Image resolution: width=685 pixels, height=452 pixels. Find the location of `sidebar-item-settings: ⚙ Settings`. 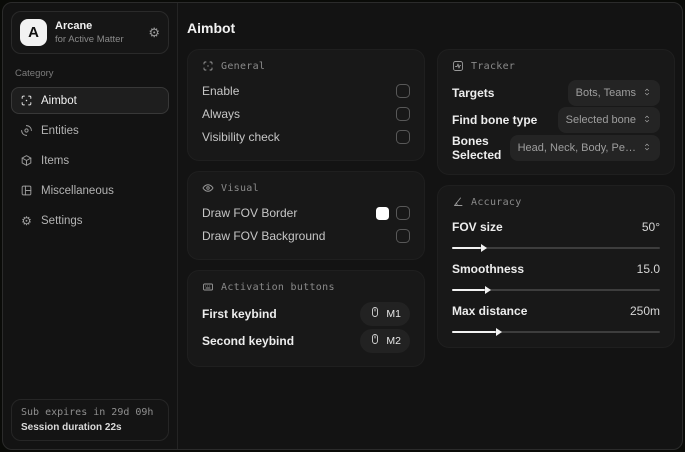

sidebar-item-settings: ⚙ Settings is located at coordinates (90, 221).